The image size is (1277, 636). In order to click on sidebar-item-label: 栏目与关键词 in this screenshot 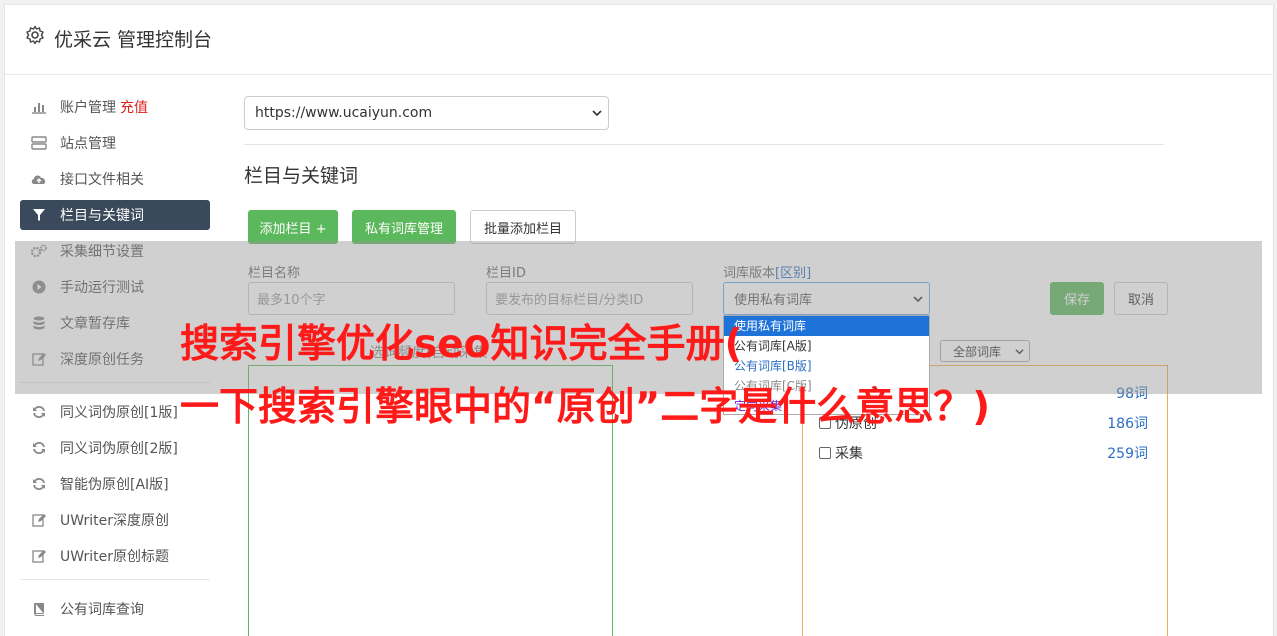, I will do `click(102, 216)`.